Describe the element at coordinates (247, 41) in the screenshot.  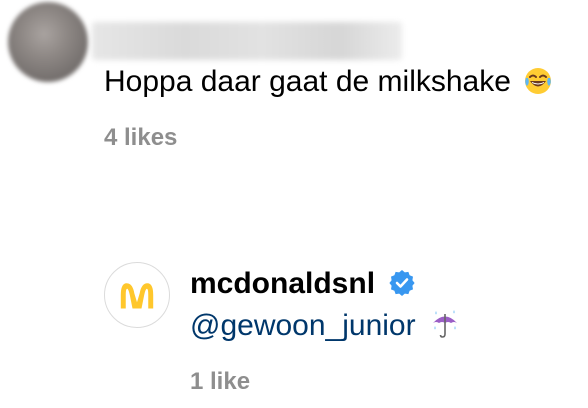
I see `commenter-username-blurred` at that location.